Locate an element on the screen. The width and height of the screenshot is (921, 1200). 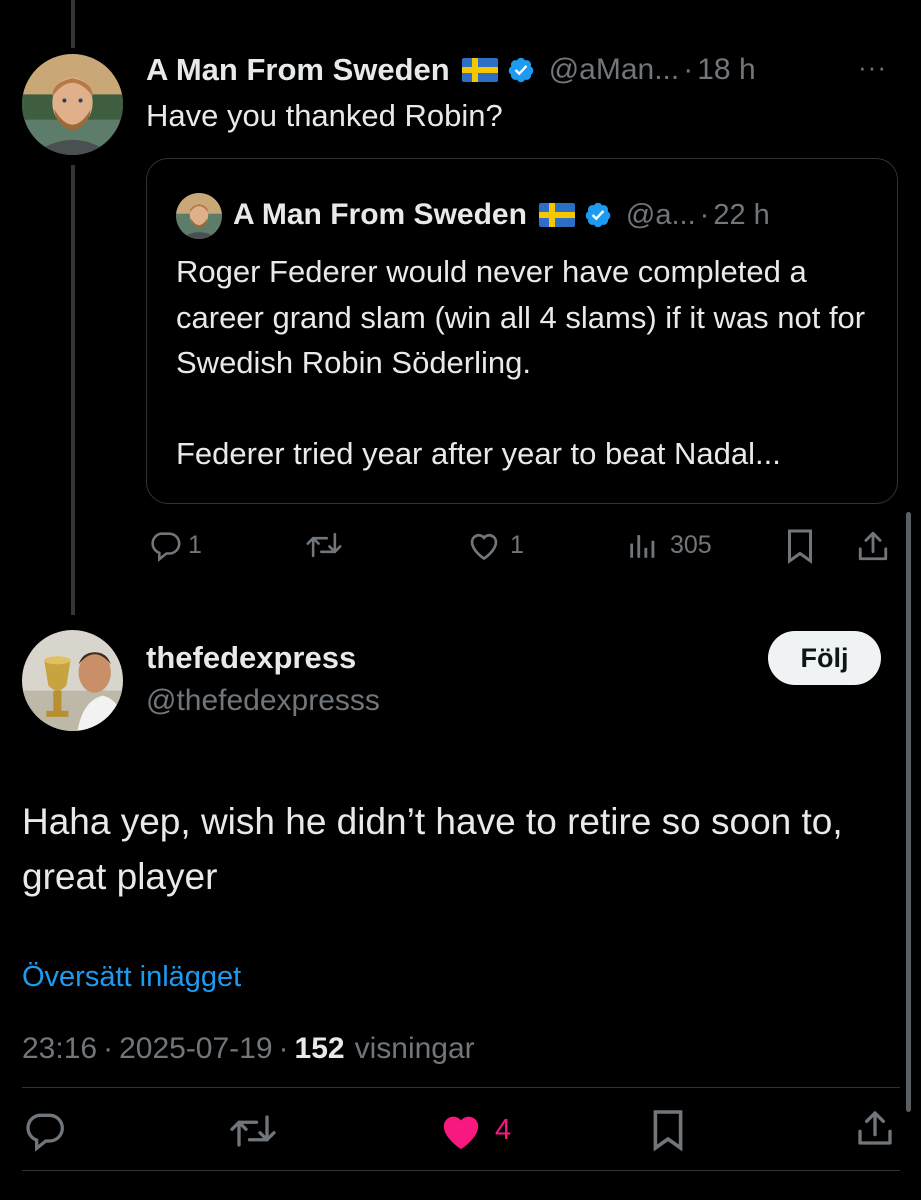
quoted-header: A Man From Sweden @a... · 22 h is located at coordinates (501, 215).